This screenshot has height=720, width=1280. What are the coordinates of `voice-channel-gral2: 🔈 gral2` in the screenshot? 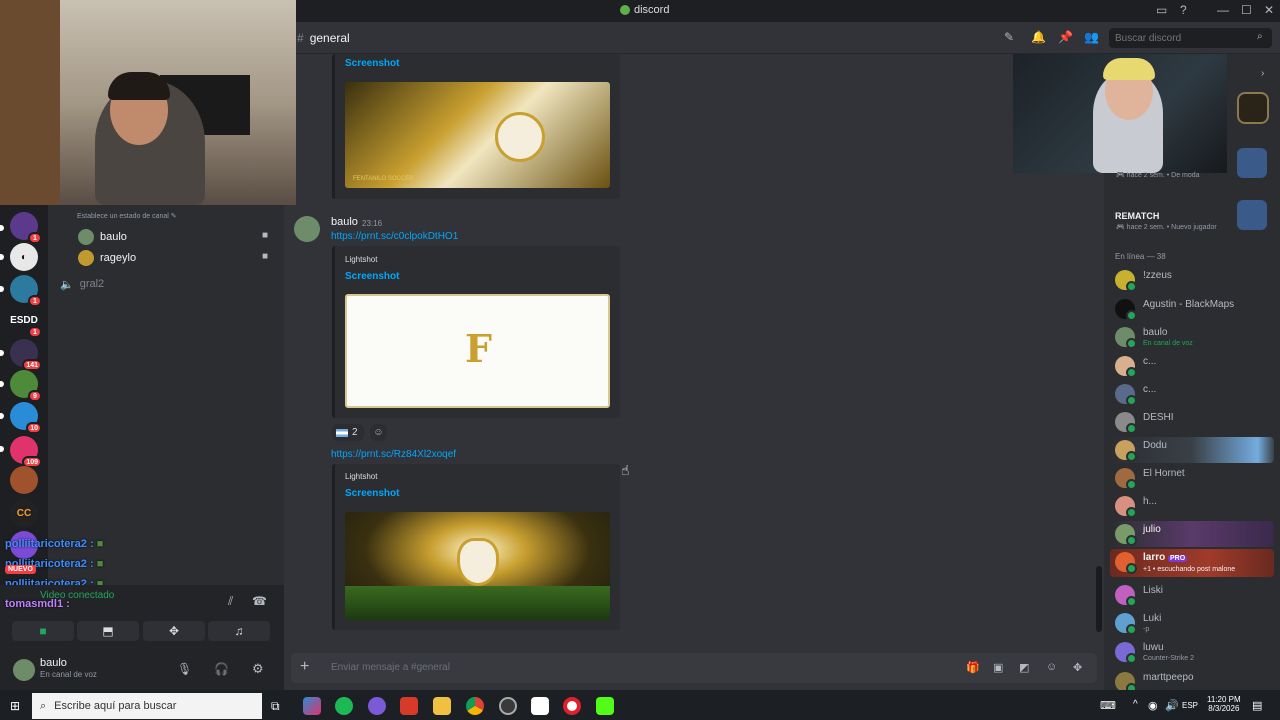 It's located at (82, 284).